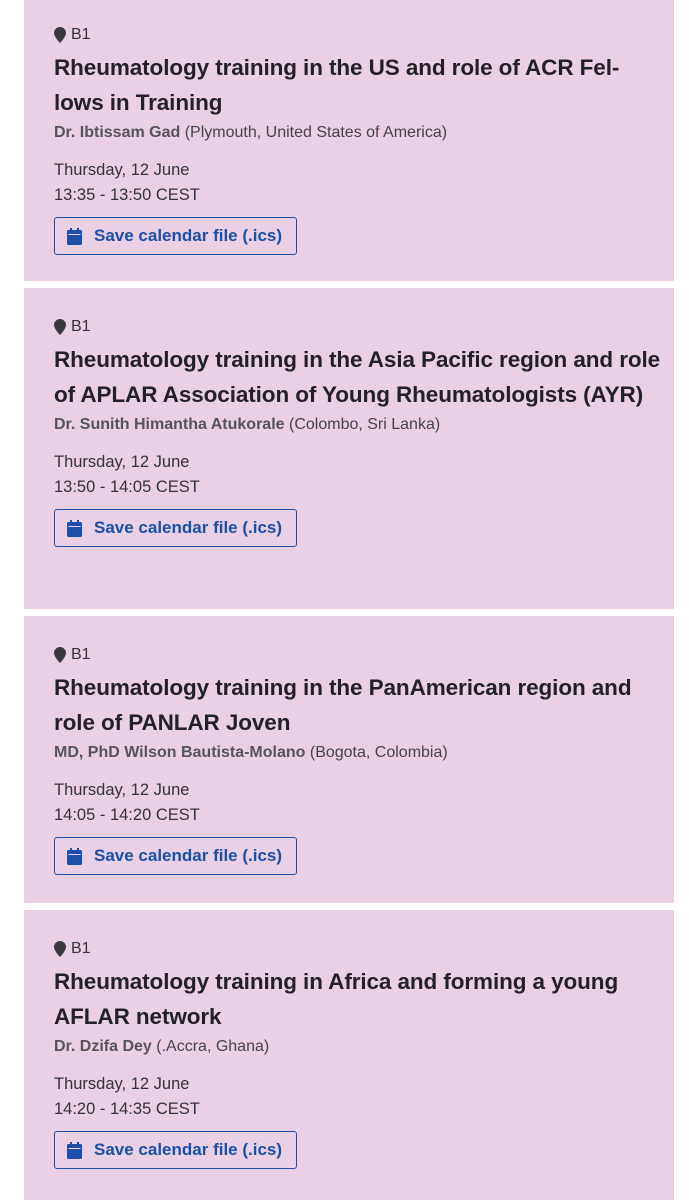 This screenshot has width=698, height=1200. I want to click on speaker-name: Dr. Dzifa Dey, so click(103, 1046).